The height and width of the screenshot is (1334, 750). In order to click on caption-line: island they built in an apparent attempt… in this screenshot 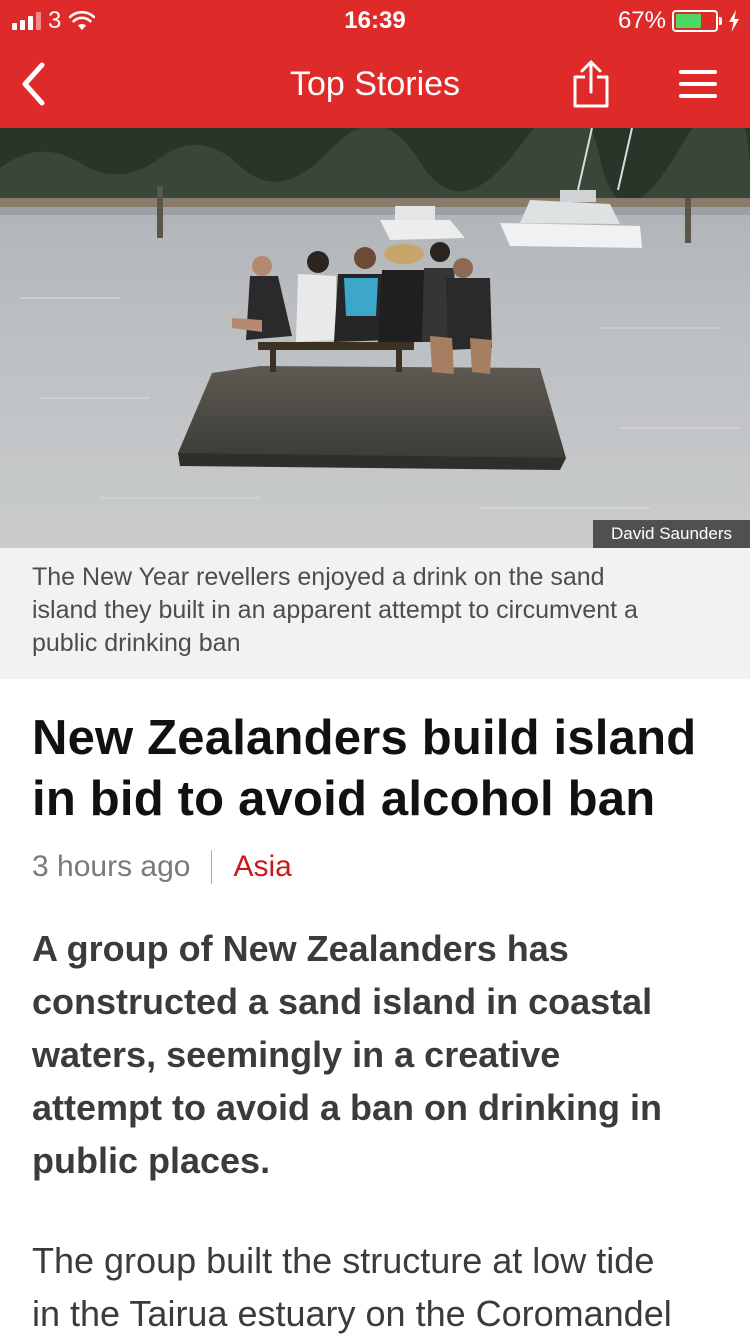, I will do `click(335, 610)`.